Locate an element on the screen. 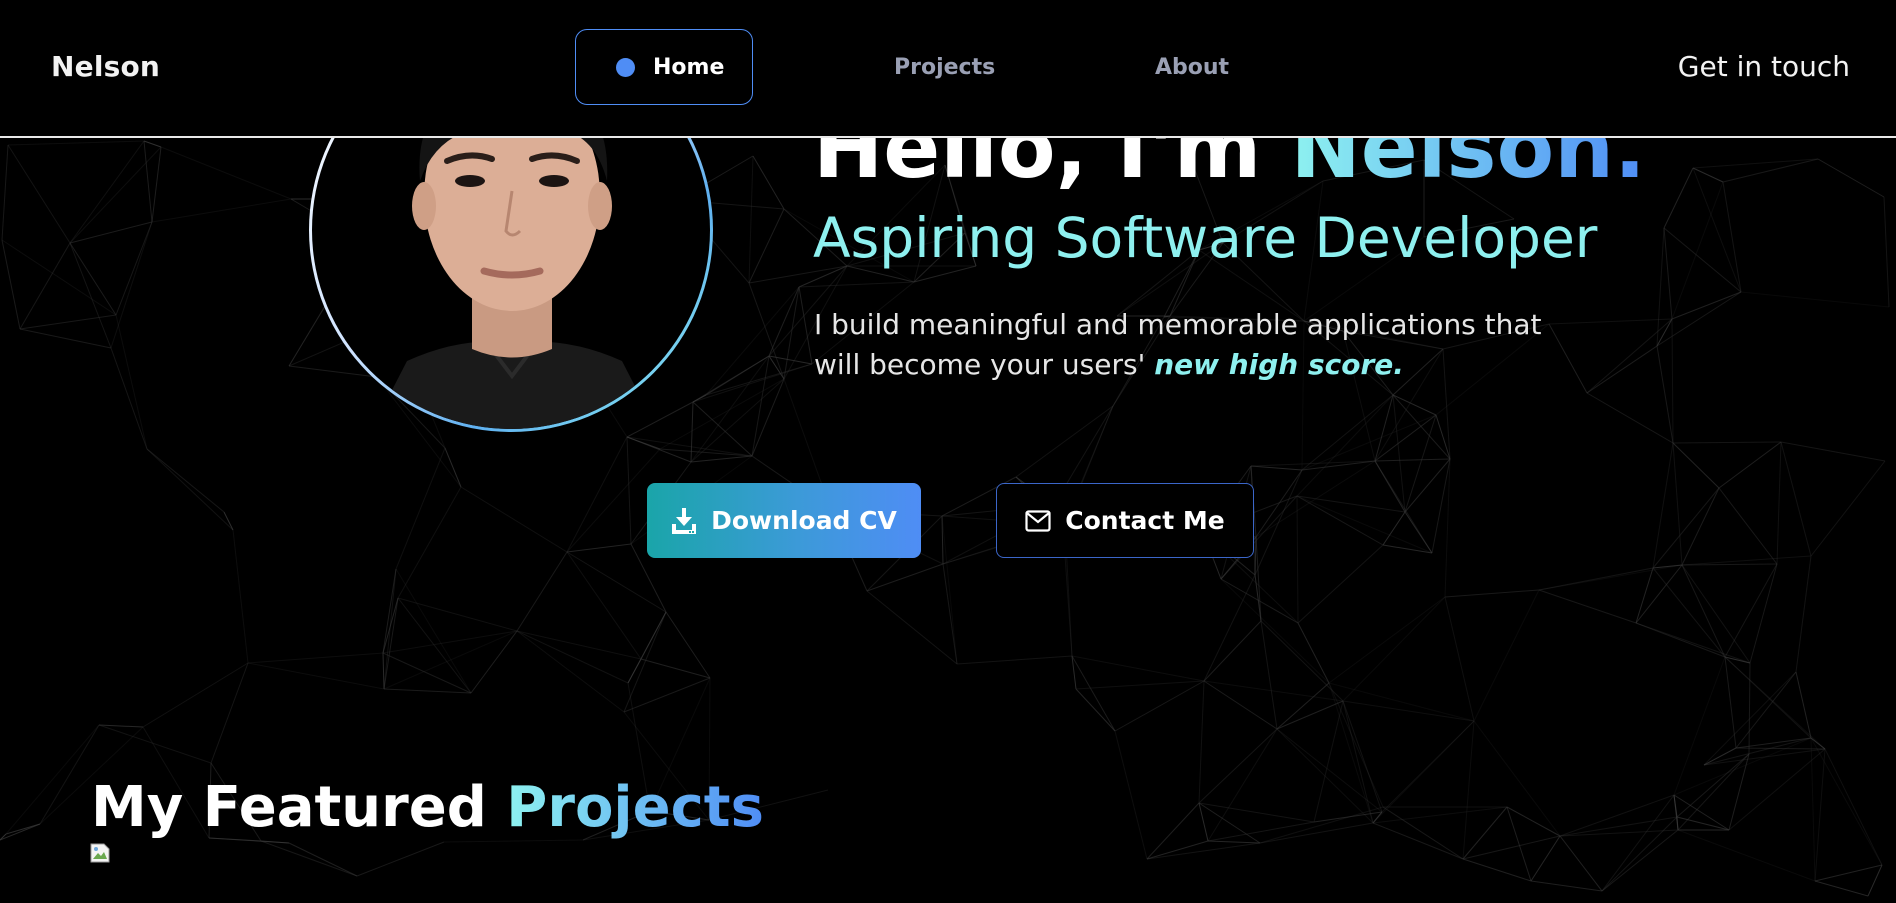  download-icon is located at coordinates (684, 521).